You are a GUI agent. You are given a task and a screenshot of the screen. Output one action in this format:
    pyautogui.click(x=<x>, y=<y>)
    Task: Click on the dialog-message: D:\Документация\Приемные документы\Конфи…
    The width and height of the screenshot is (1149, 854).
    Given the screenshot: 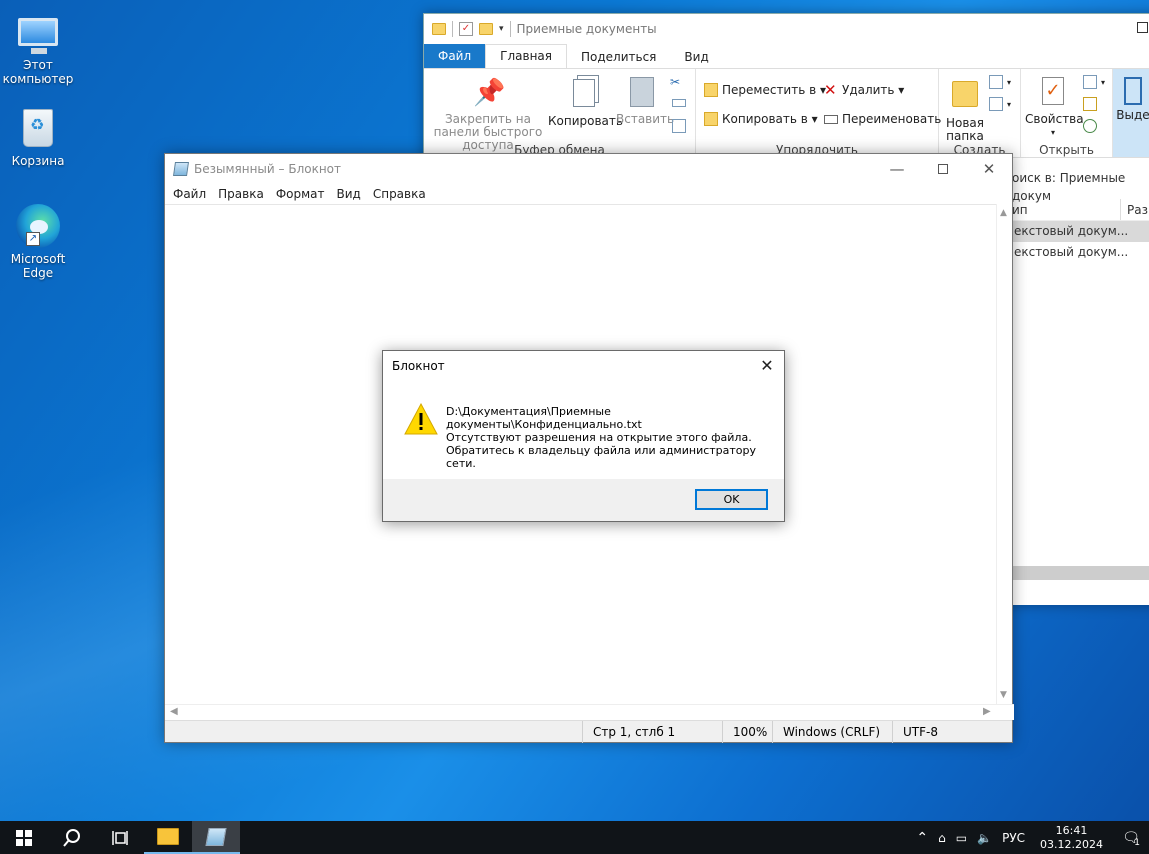 What is the action you would take?
    pyautogui.click(x=611, y=437)
    